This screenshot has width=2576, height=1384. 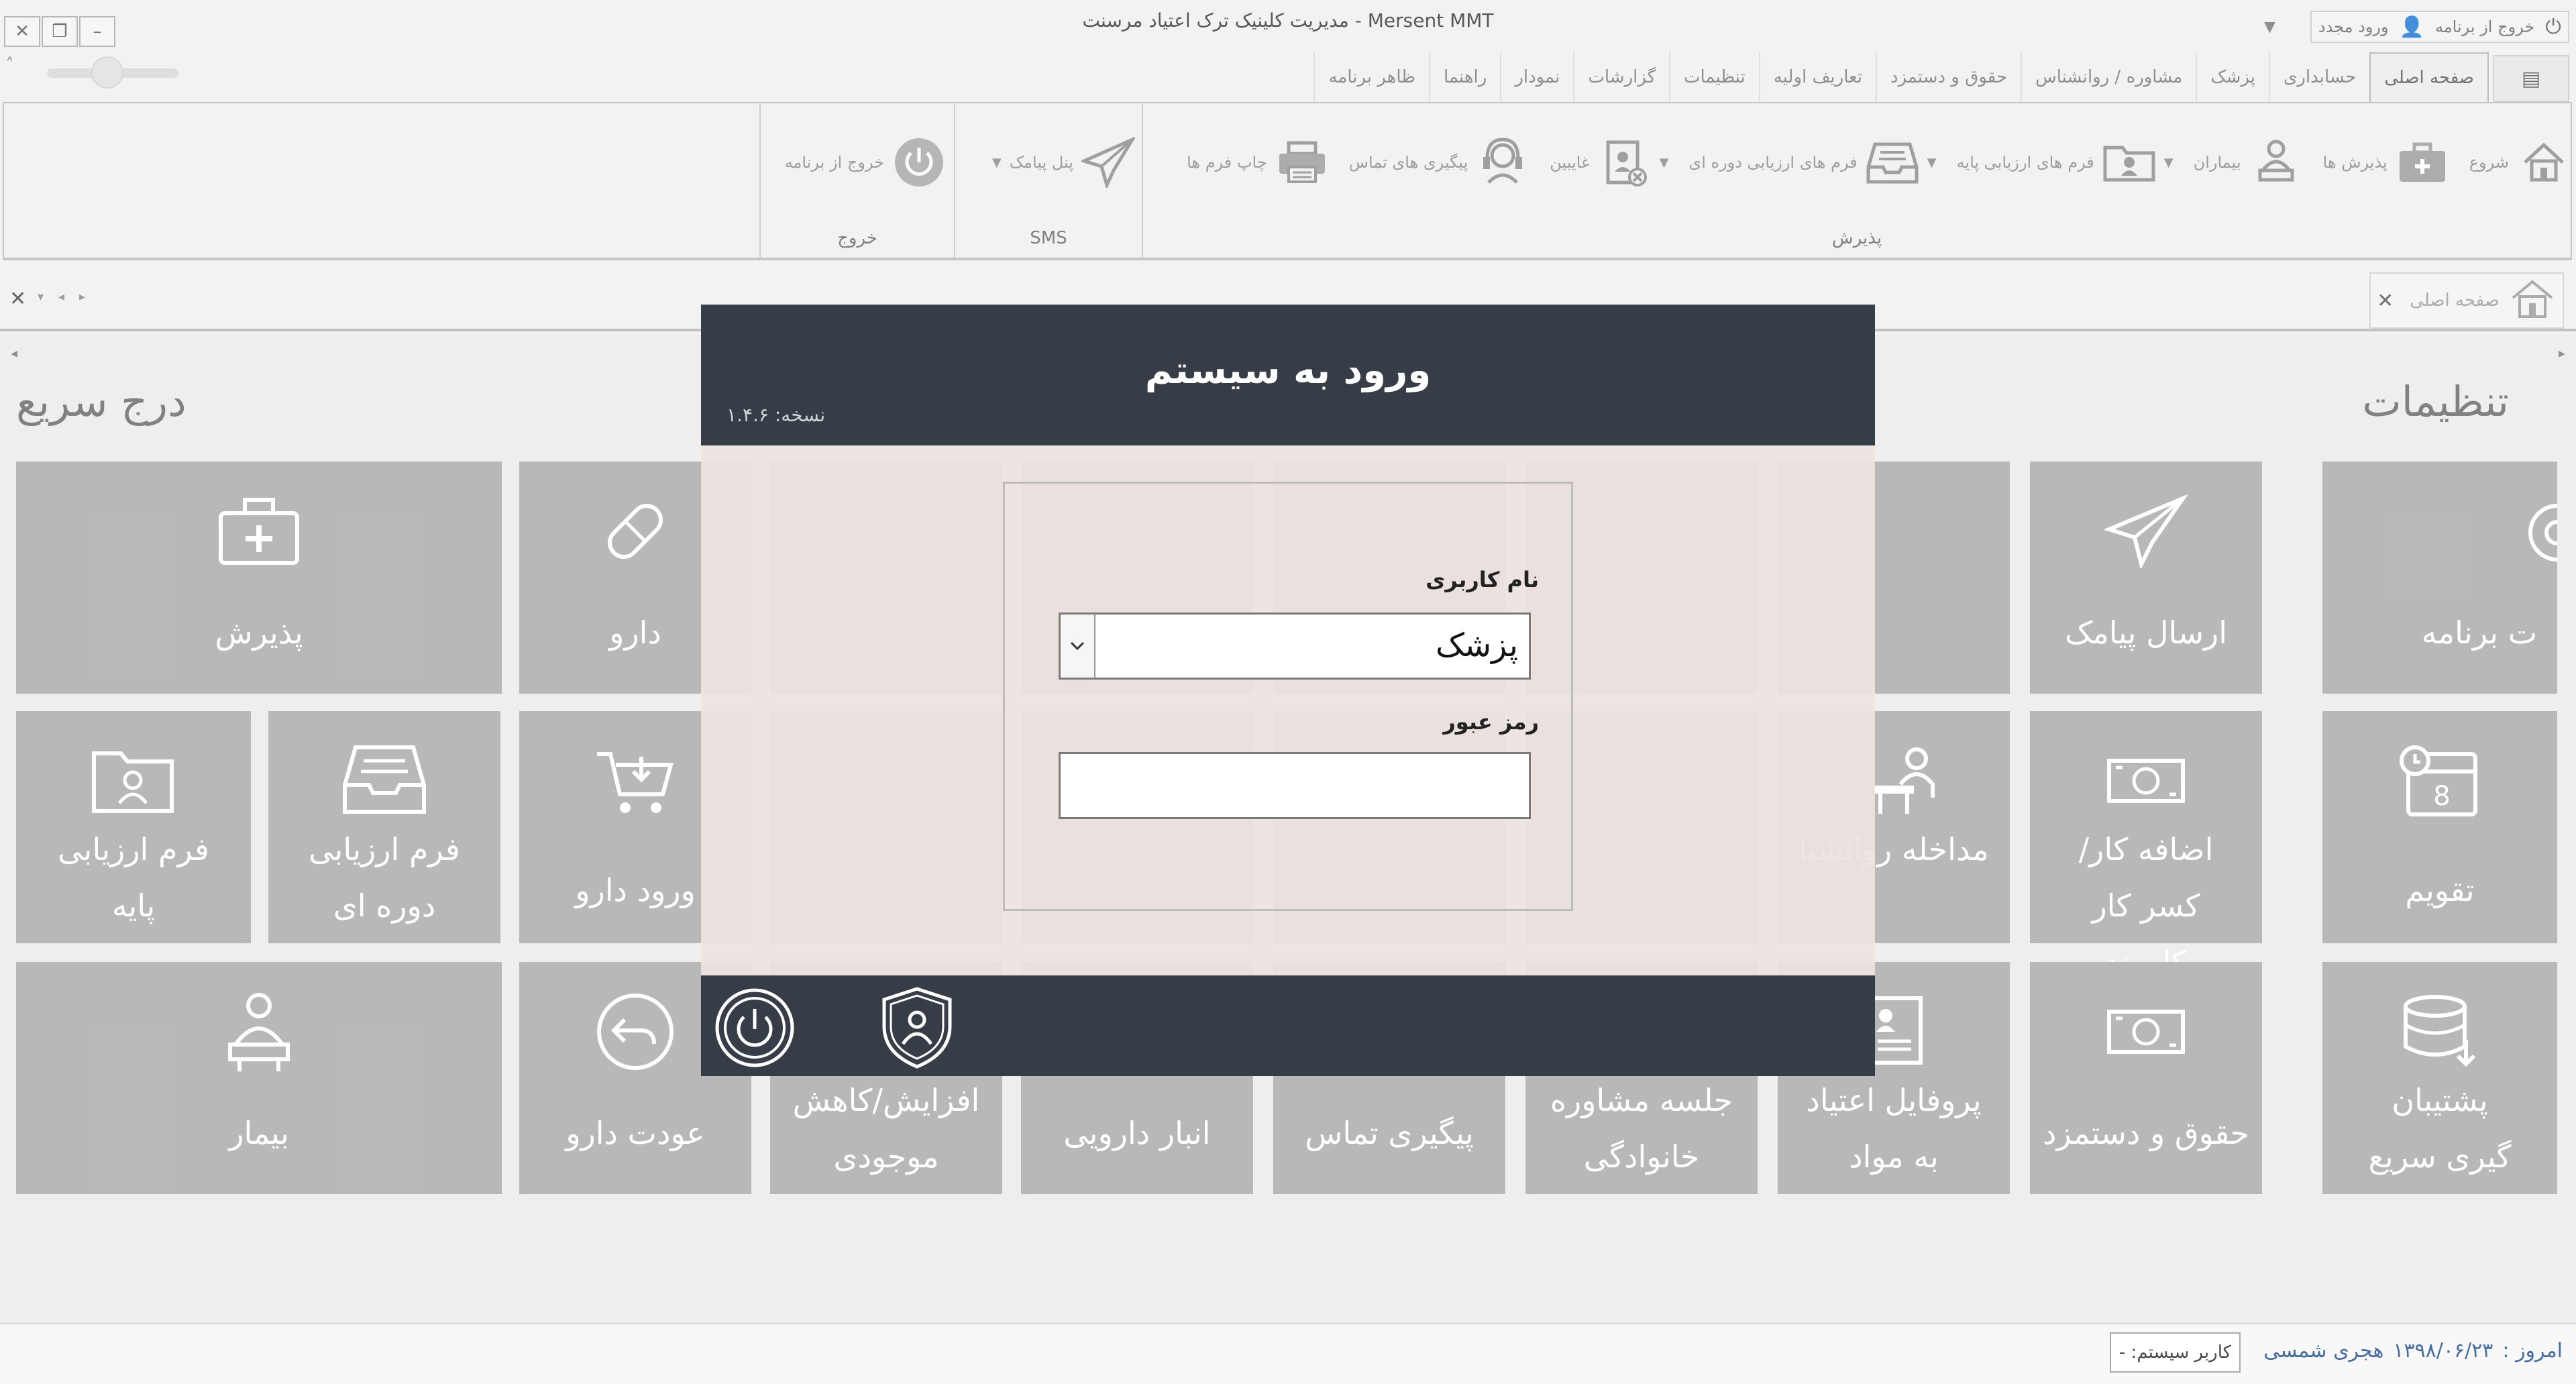 I want to click on shield-user-icon, so click(x=917, y=1029).